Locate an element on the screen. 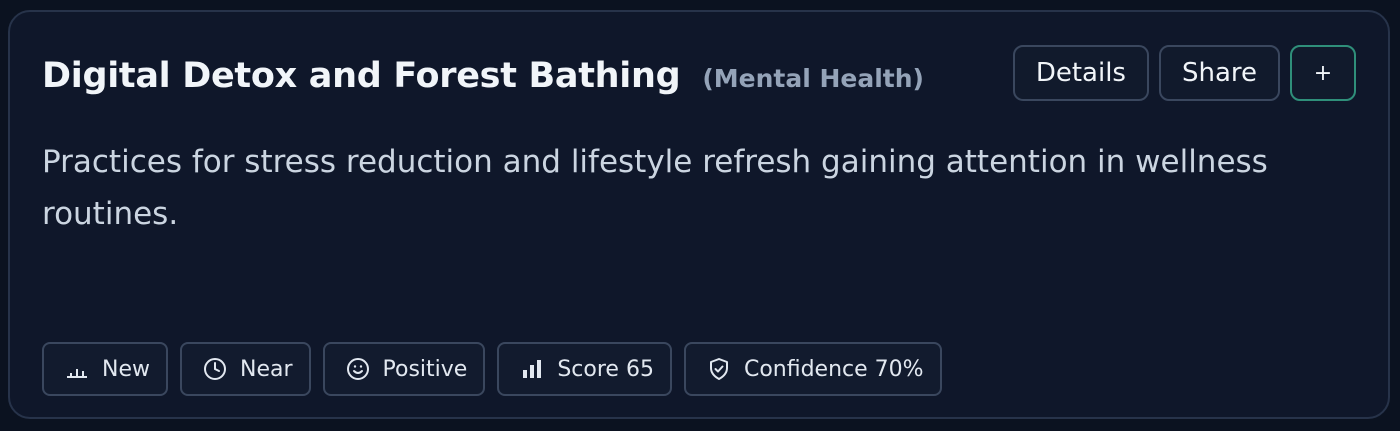 This screenshot has height=431, width=1400. tag-score: Score 65 is located at coordinates (584, 369).